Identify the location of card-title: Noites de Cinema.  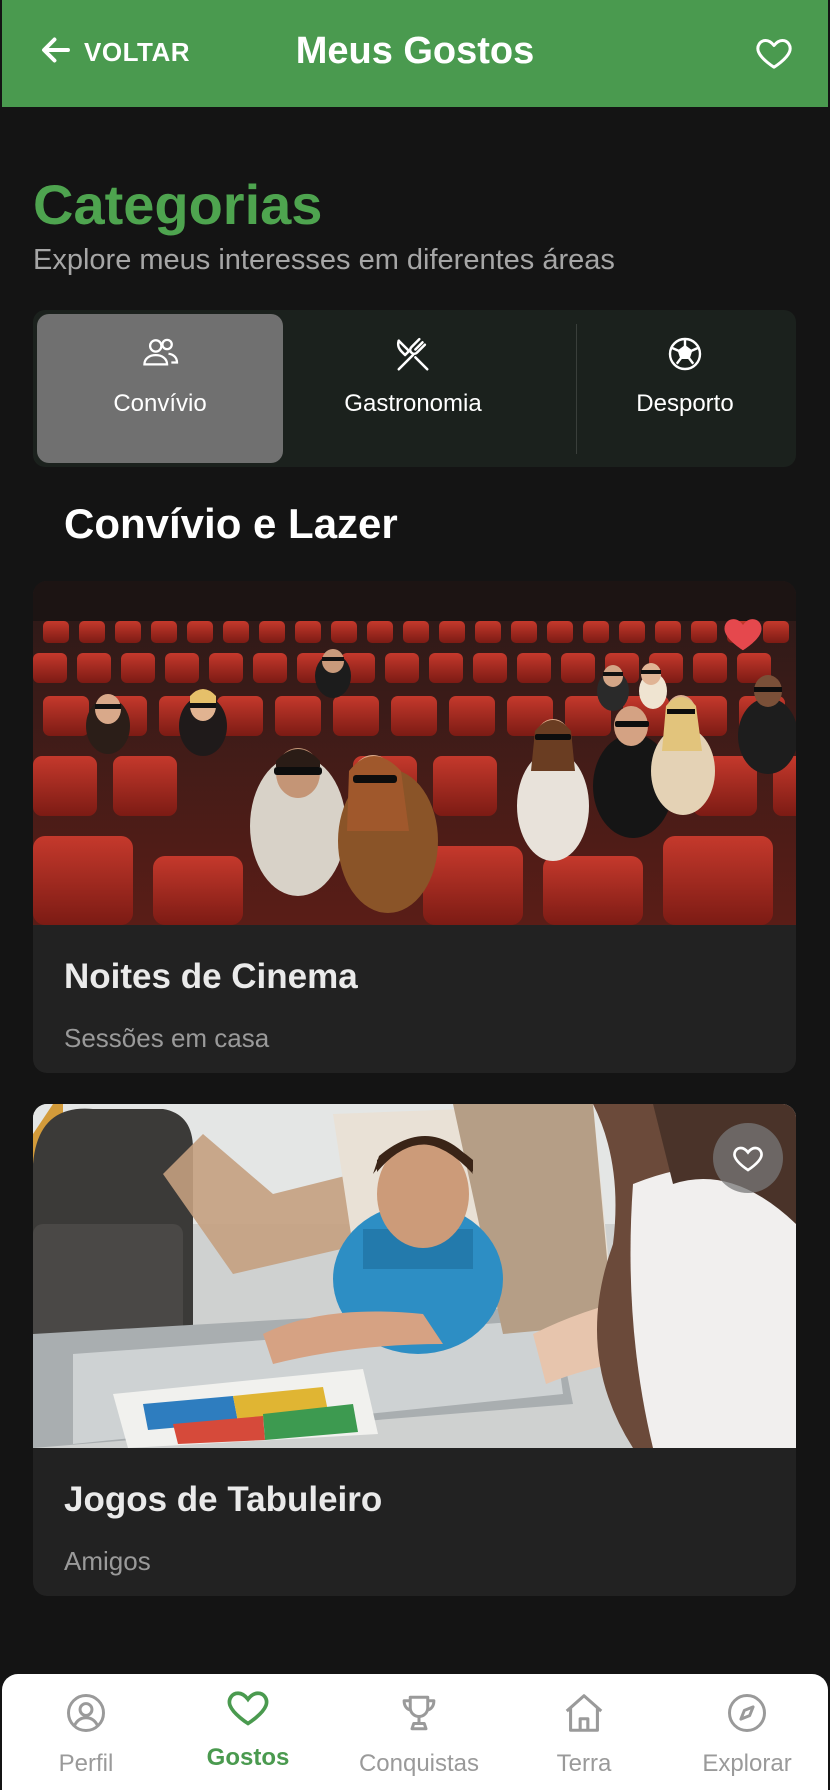
(211, 976).